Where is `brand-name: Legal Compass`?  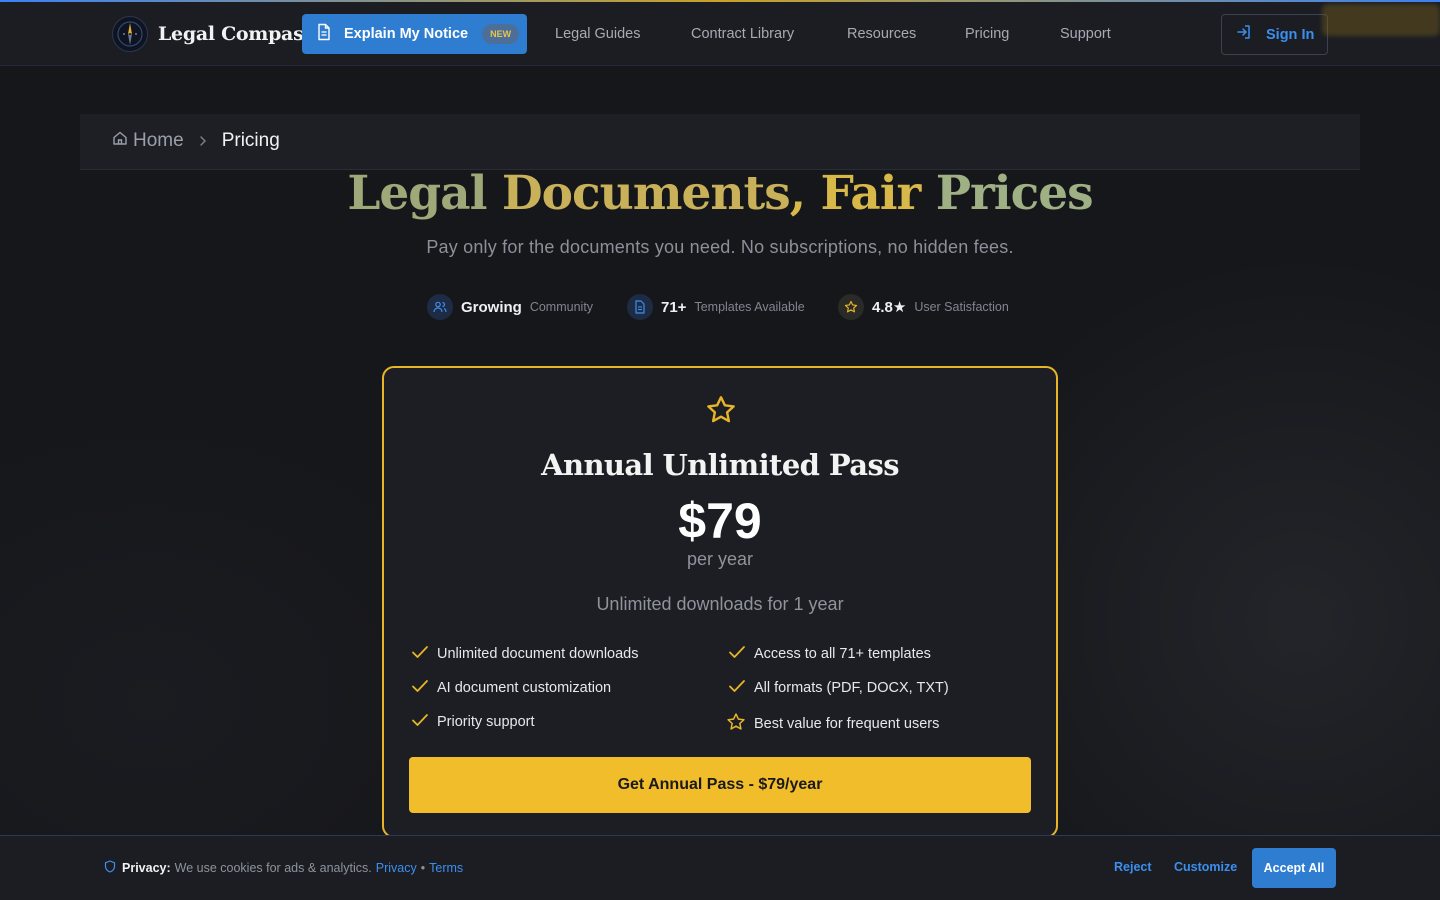
brand-name: Legal Compass is located at coordinates (236, 34).